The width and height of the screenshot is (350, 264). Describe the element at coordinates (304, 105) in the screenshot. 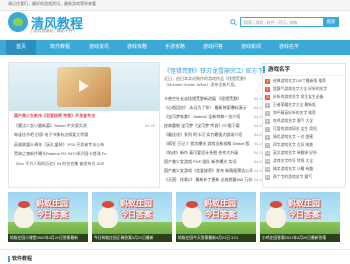

I see `ranking-item: 4 王者荣耀名字大全 最新版` at that location.